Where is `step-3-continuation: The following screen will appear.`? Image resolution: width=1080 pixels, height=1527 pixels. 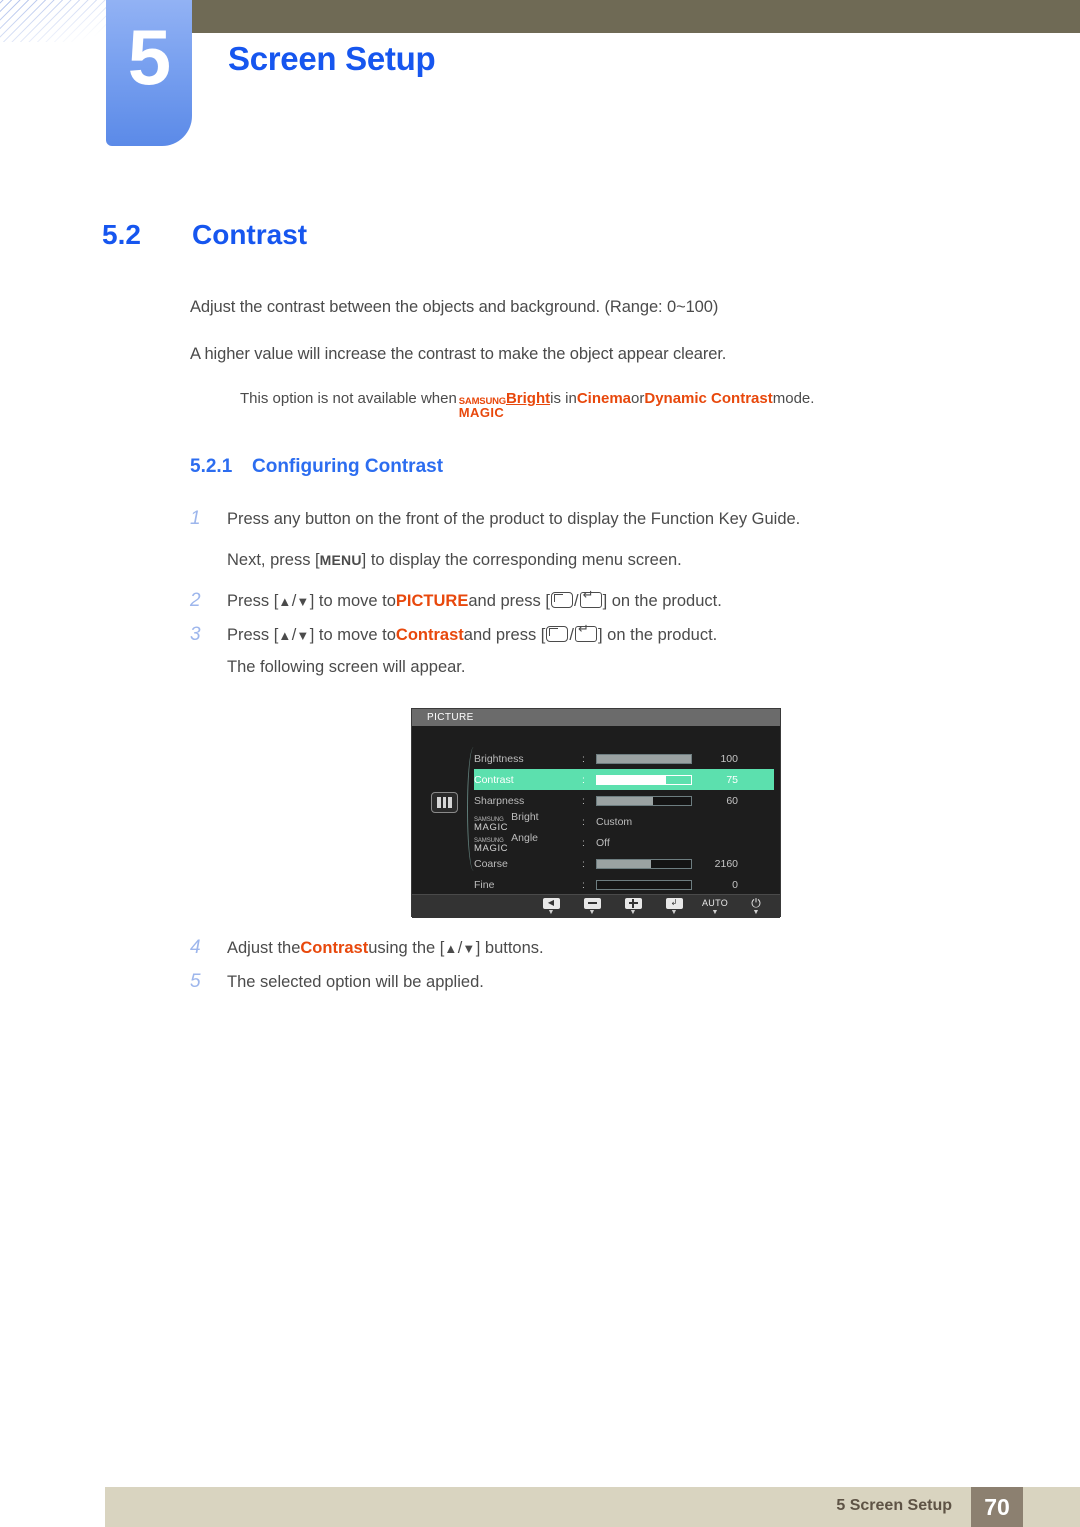 step-3-continuation: The following screen will appear. is located at coordinates (346, 667).